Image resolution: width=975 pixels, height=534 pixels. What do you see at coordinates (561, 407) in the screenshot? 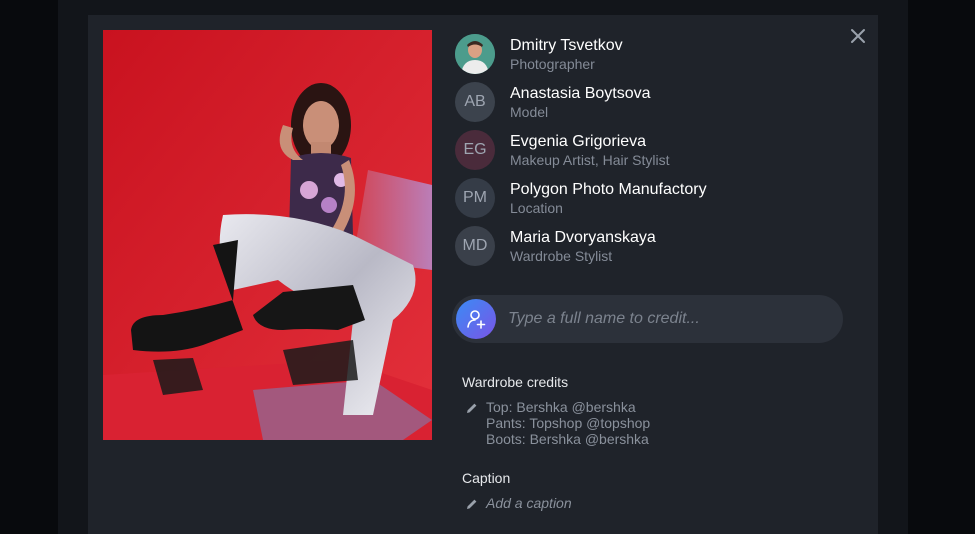
I see `wardrobe-line: Top: Bershka @bershka` at bounding box center [561, 407].